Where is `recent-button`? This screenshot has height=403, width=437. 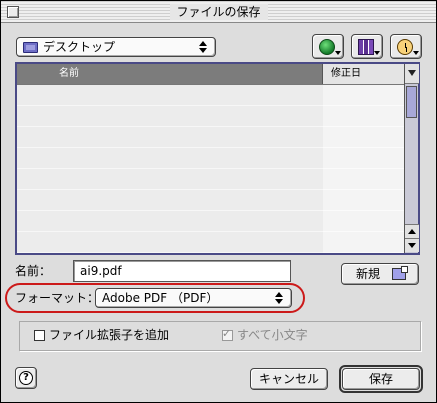
recent-button is located at coordinates (406, 46).